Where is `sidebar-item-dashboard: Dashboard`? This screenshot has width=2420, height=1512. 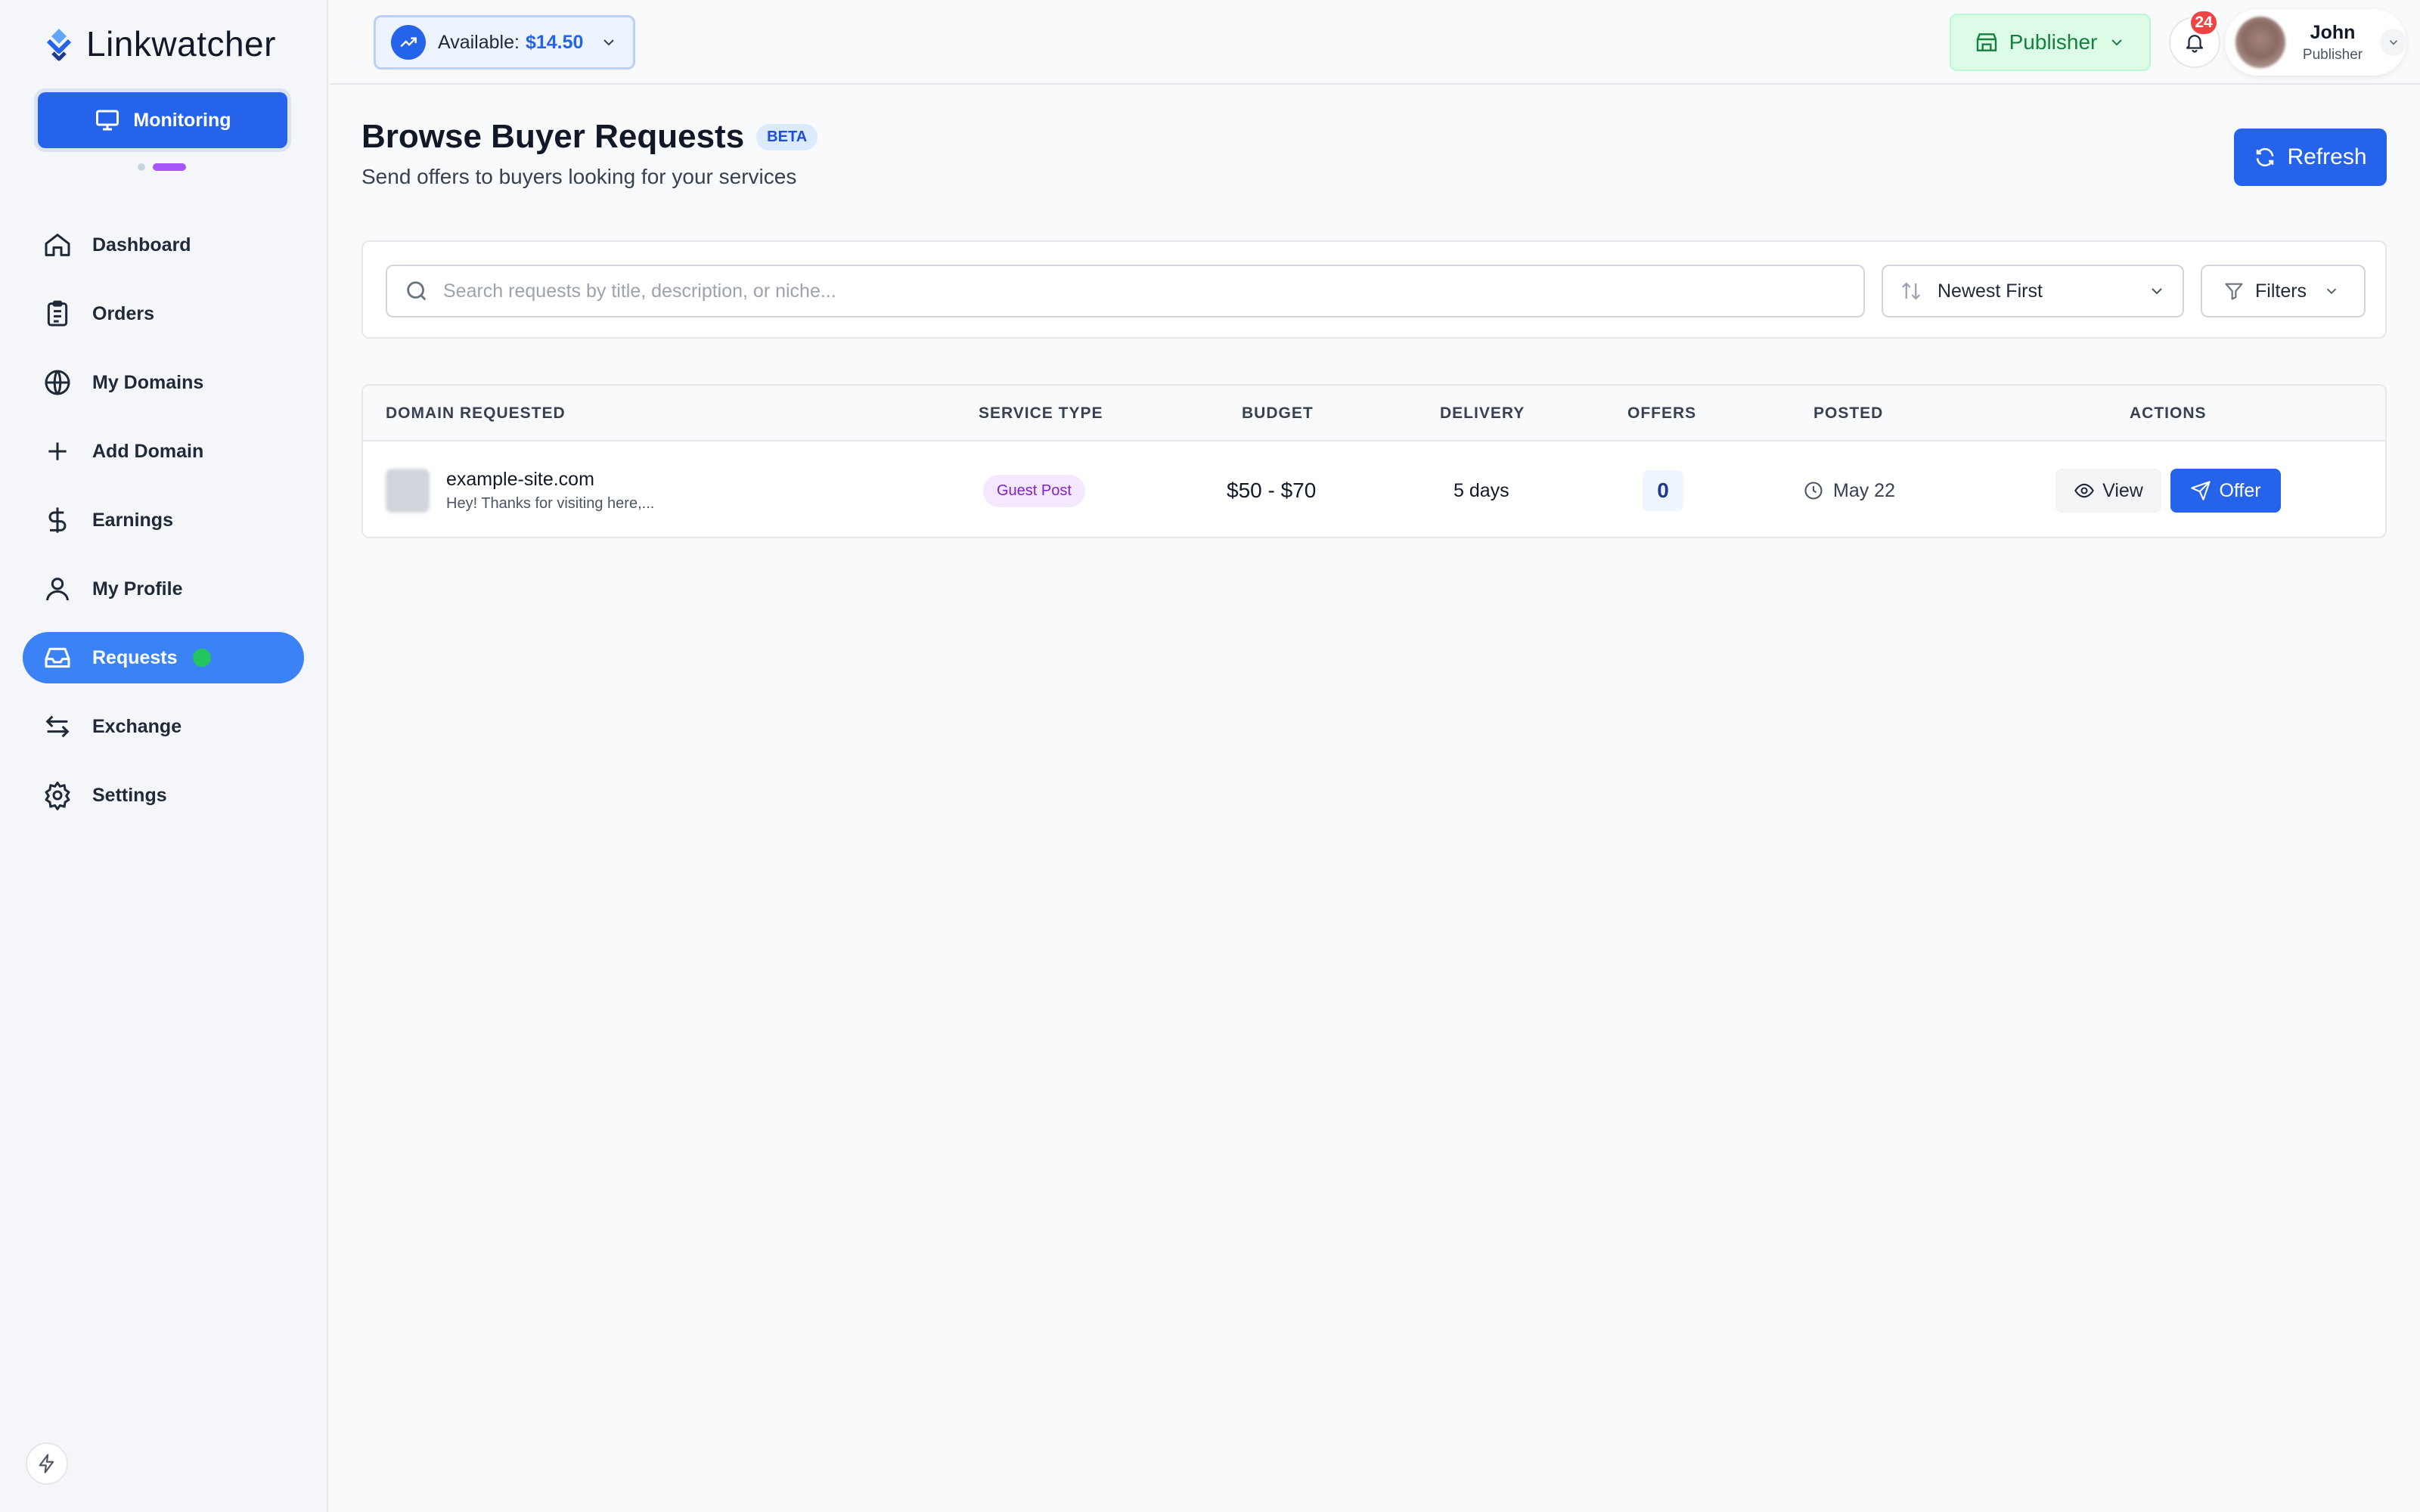
sidebar-item-dashboard: Dashboard is located at coordinates (163, 245).